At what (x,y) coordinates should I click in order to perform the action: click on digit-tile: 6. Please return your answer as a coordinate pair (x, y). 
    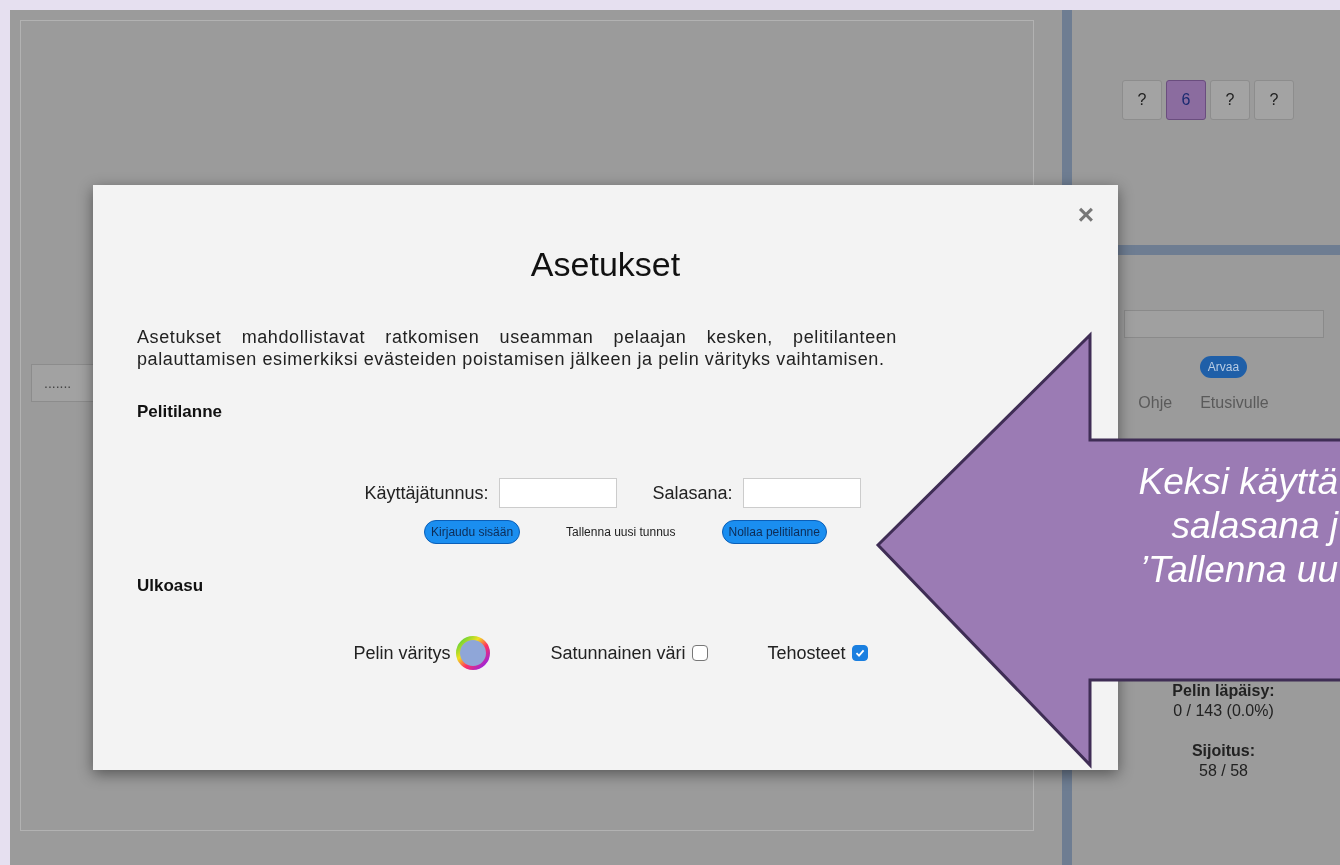
    Looking at the image, I should click on (1186, 100).